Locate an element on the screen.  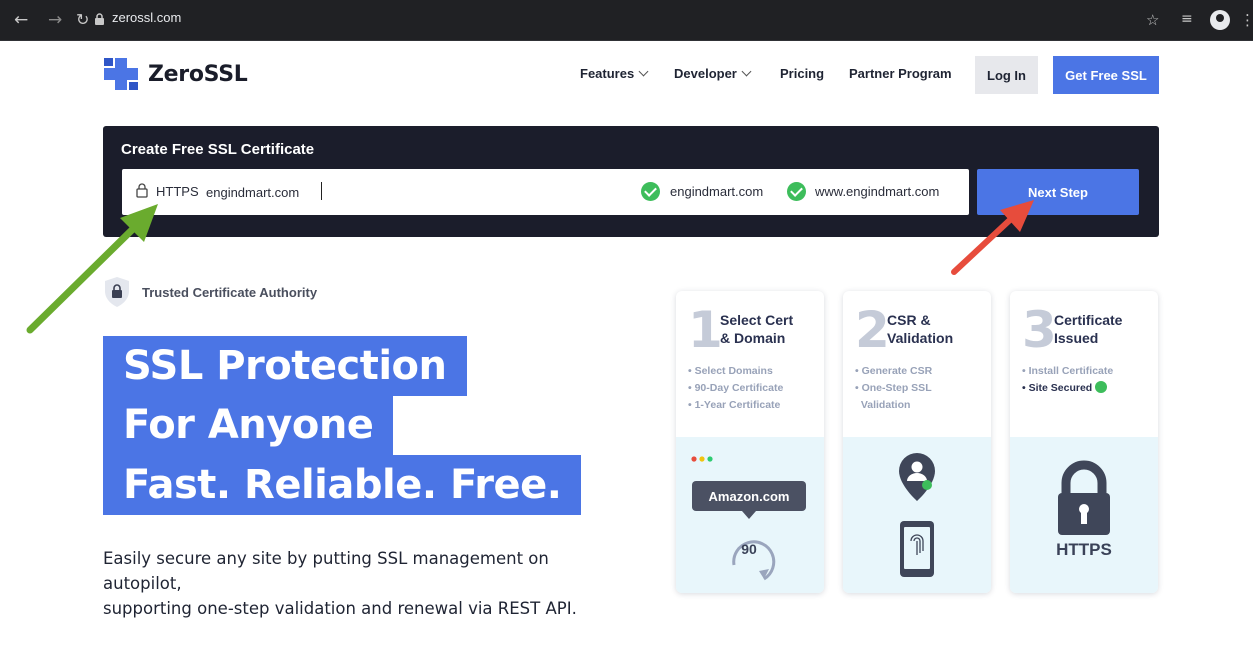
back-icon: ← is located at coordinates (21, 20).